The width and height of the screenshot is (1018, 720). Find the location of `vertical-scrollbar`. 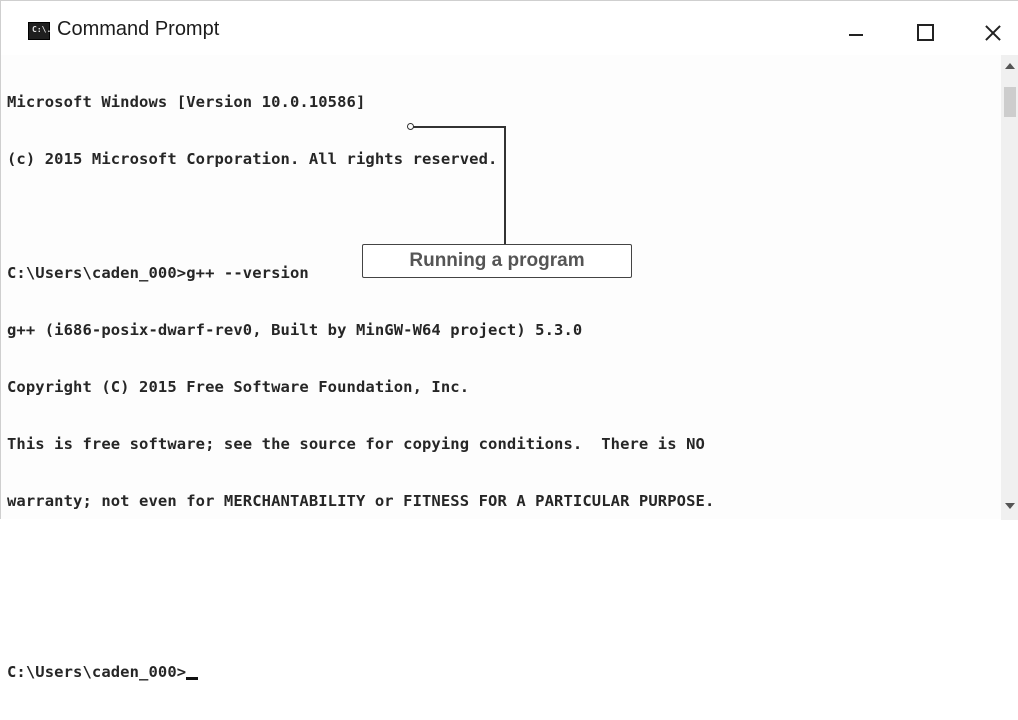

vertical-scrollbar is located at coordinates (1009, 287).